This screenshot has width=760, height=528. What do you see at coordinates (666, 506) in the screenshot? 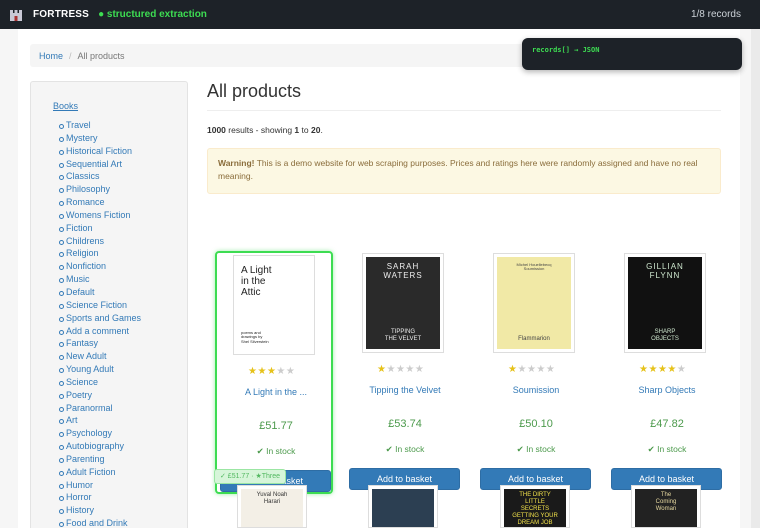
I see `book-cover-link: The Coming Woman` at bounding box center [666, 506].